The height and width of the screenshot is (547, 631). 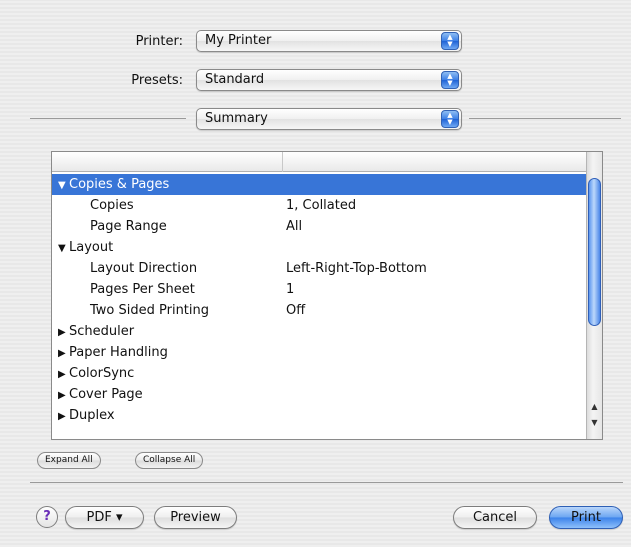 I want to click on summary-row-label: Duplex, so click(x=92, y=415).